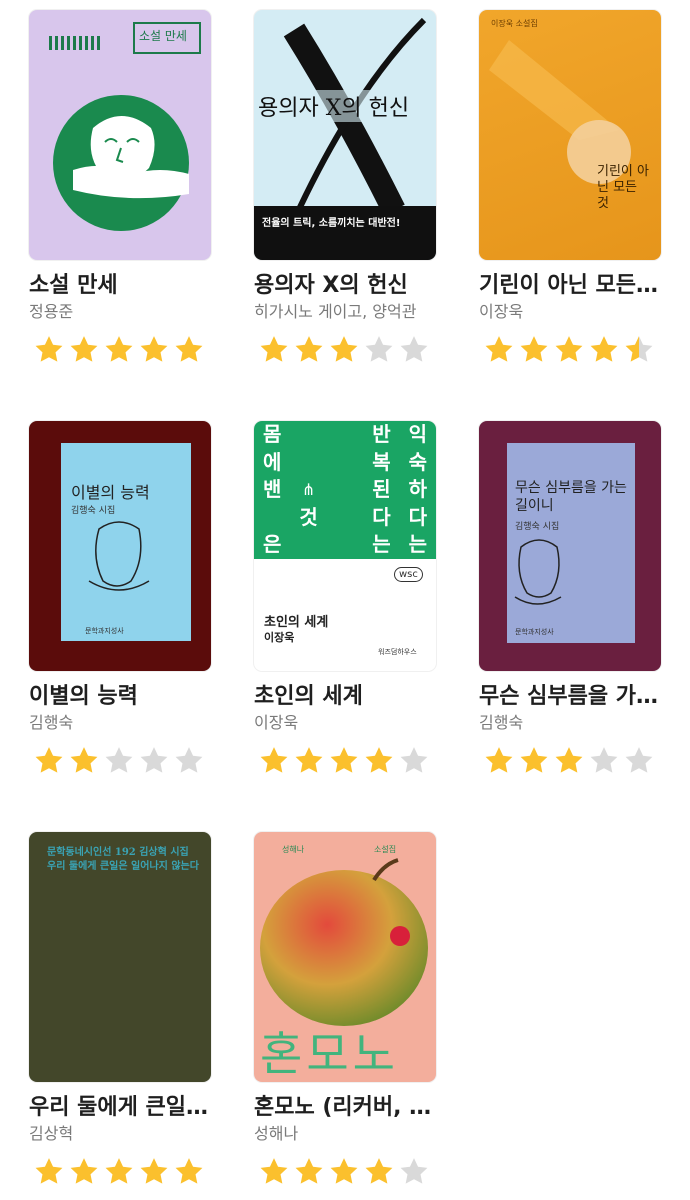 This screenshot has width=690, height=1200. I want to click on book-author: 정용준, so click(51, 311).